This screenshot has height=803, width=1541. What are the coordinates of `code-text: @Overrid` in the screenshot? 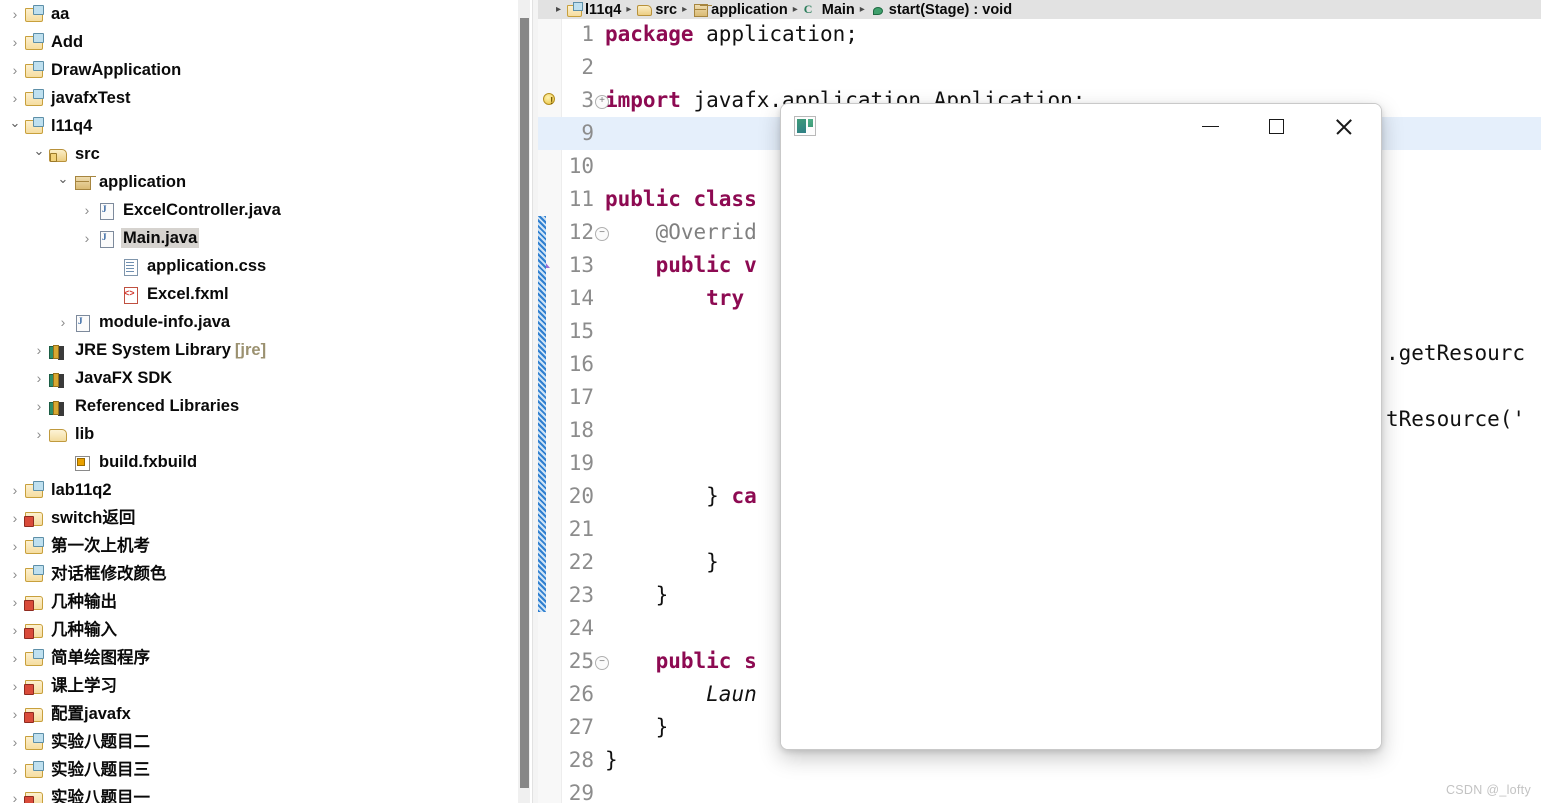 It's located at (706, 232).